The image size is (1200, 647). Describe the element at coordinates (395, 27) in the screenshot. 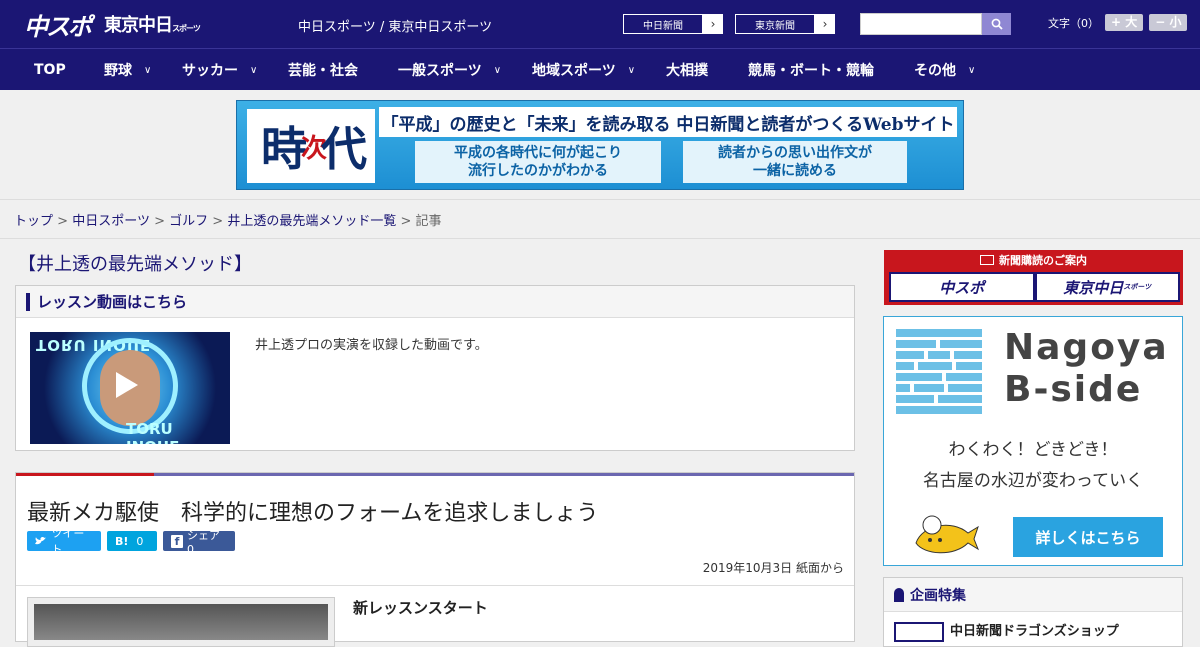

I see `site-names: 中日スポーツ / 東京中日スポーツ` at that location.